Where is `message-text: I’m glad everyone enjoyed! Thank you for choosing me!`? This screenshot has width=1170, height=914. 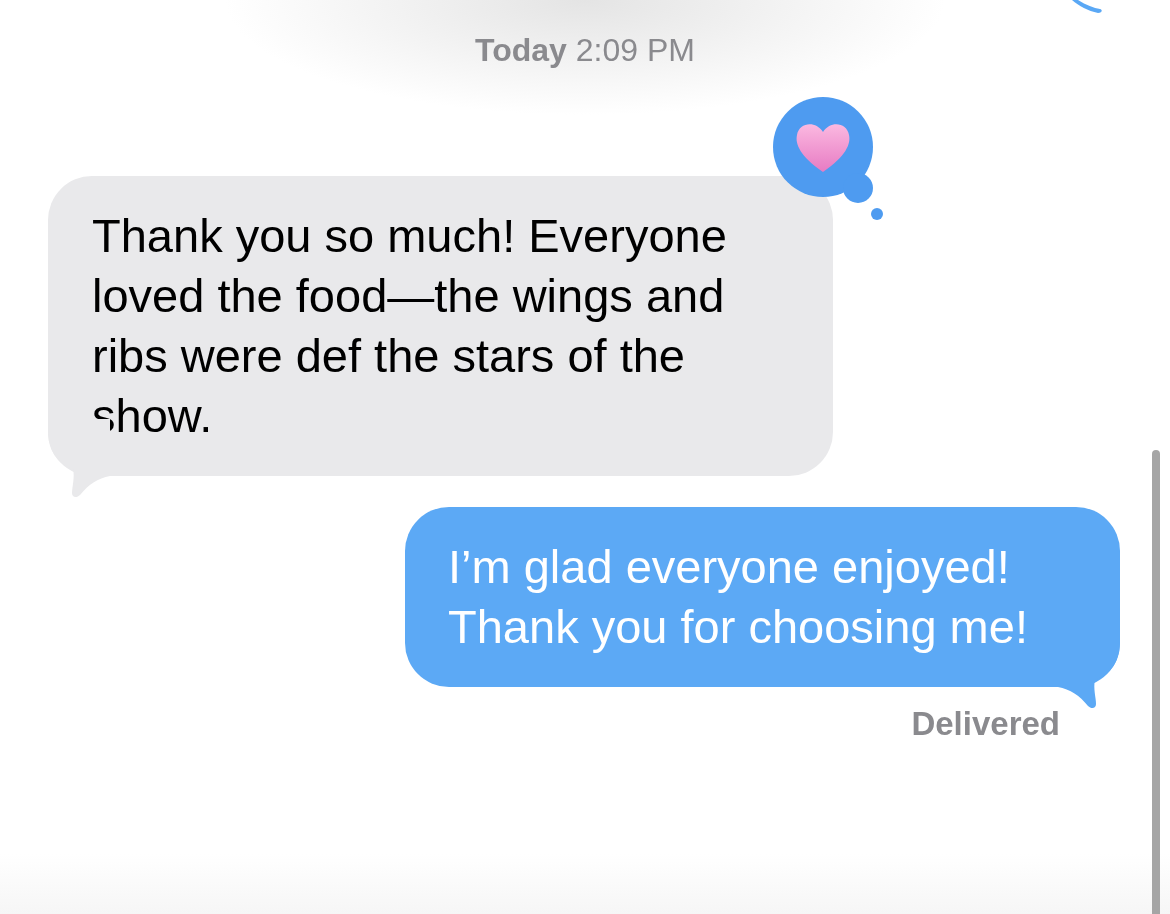 message-text: I’m glad everyone enjoyed! Thank you for choosing me! is located at coordinates (738, 597).